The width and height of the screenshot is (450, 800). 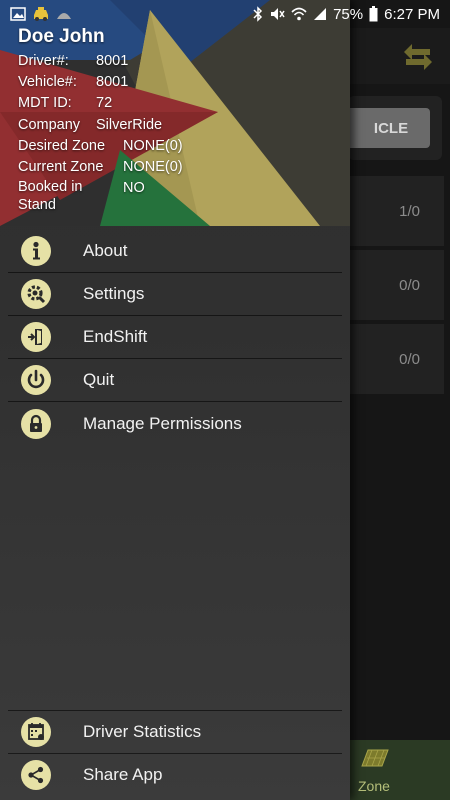 What do you see at coordinates (175, 294) in the screenshot?
I see `menu-item-settings: Settings` at bounding box center [175, 294].